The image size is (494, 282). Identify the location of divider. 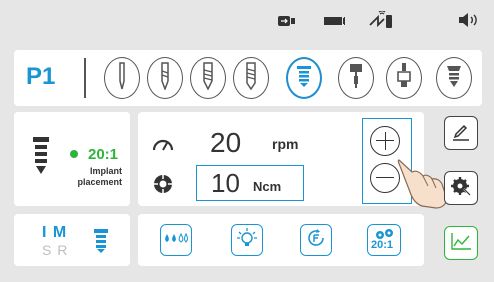
(85, 78).